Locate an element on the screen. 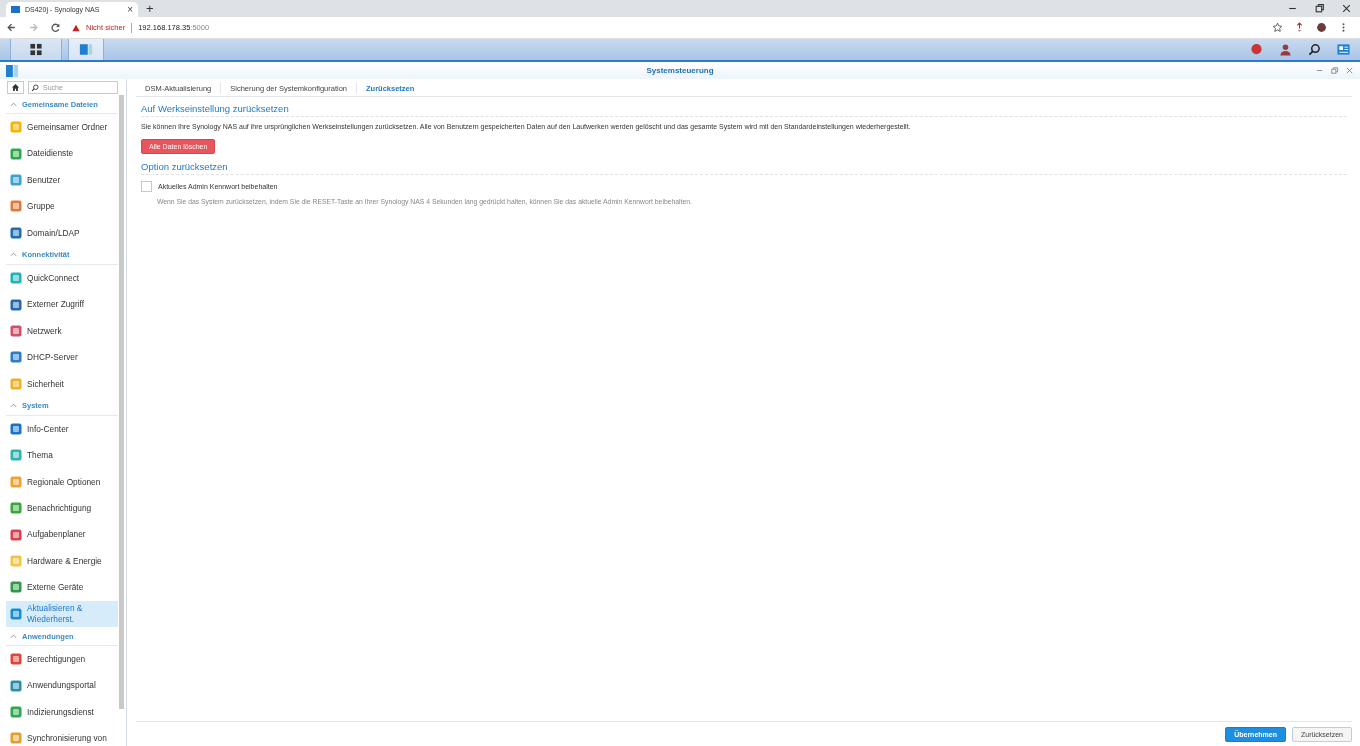 This screenshot has height=746, width=1360. site-icon is located at coordinates (15, 9).